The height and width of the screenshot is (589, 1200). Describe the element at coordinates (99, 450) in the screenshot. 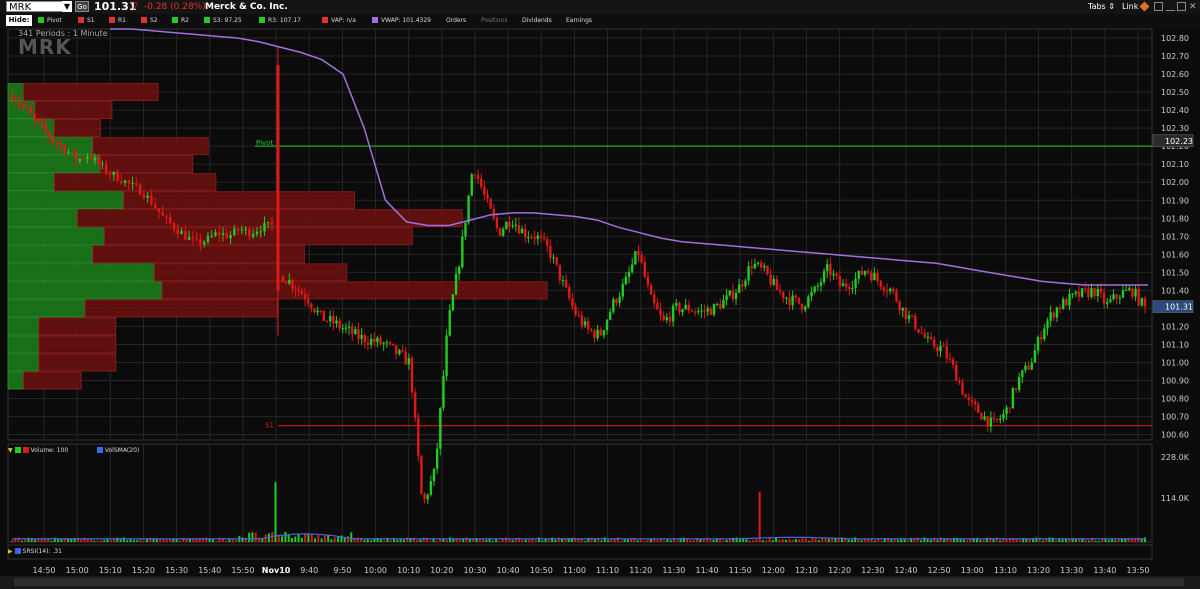

I see `legend-swatch` at that location.